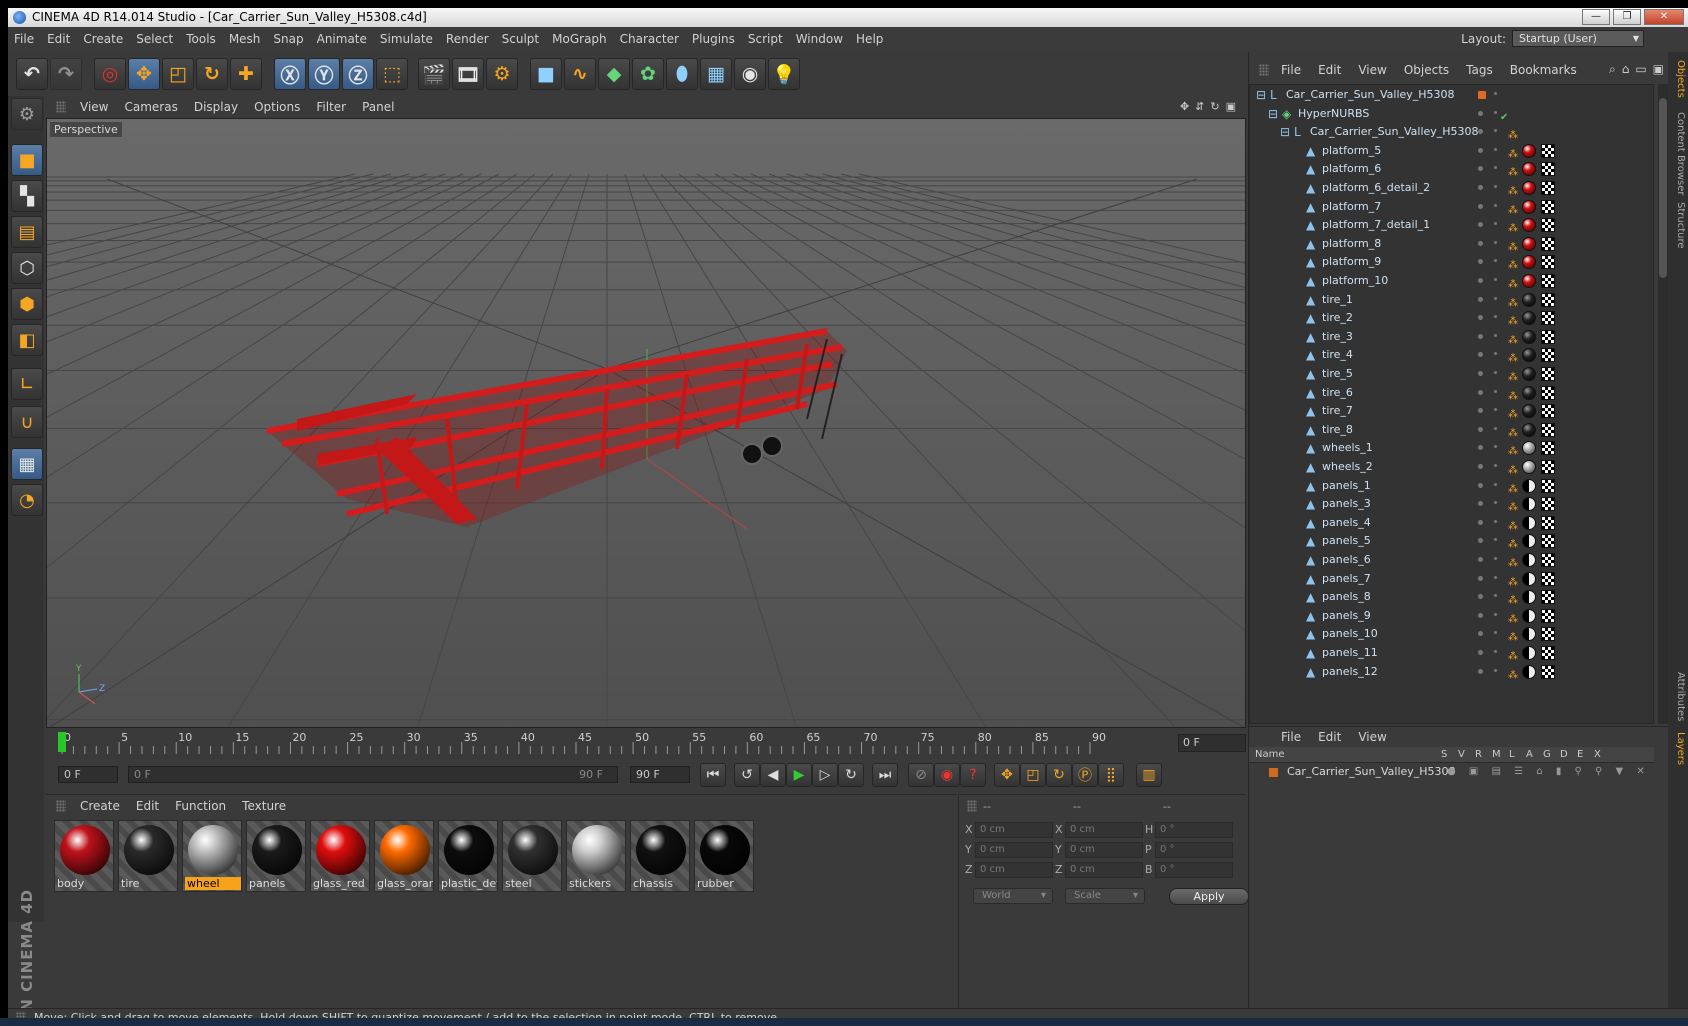  What do you see at coordinates (340, 856) in the screenshot?
I see `material-glass-red: glass_red` at bounding box center [340, 856].